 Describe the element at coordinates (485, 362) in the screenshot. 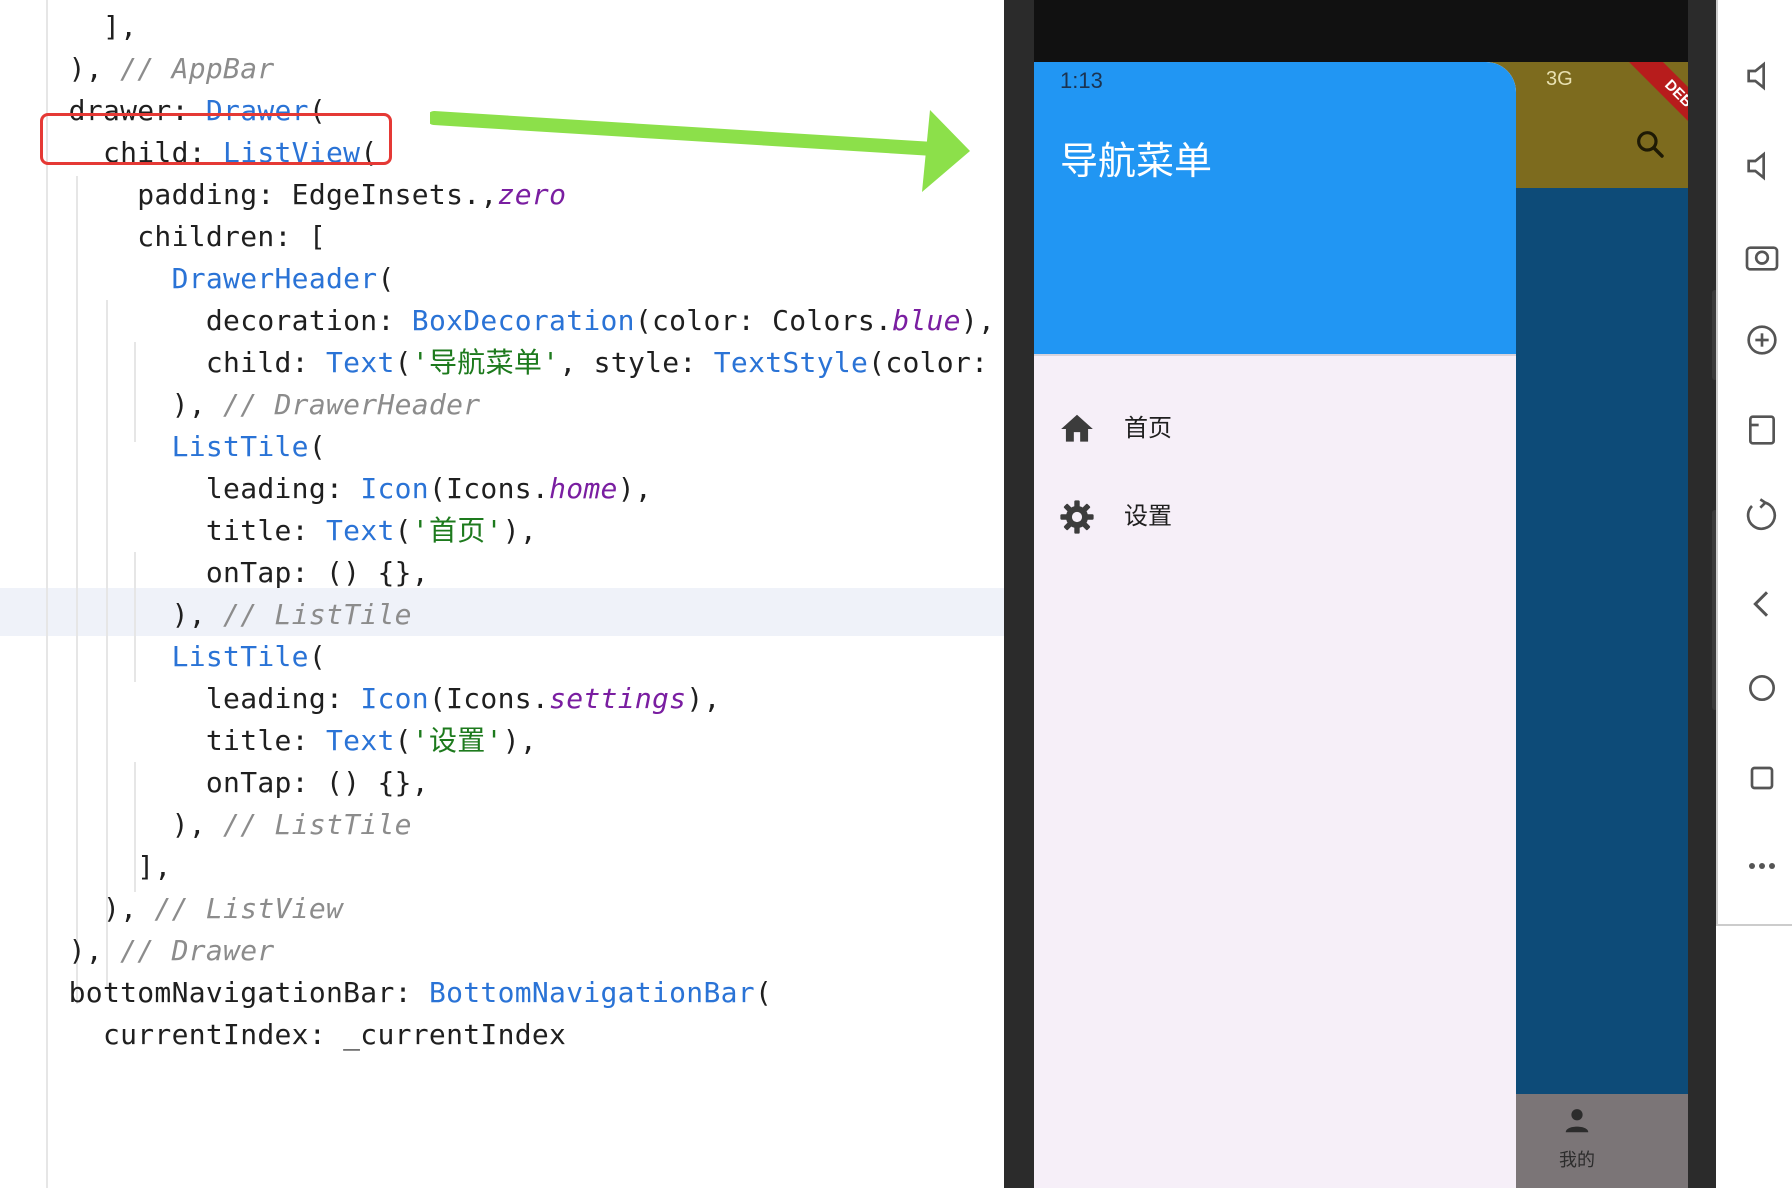

I see `code-token: '导航菜单'` at that location.